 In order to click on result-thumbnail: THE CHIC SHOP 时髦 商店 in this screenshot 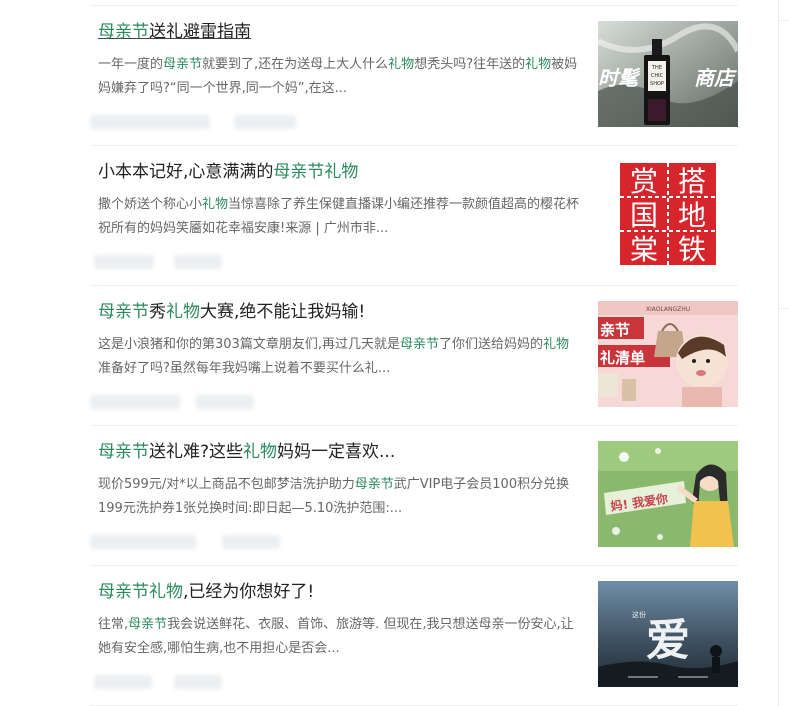, I will do `click(668, 74)`.